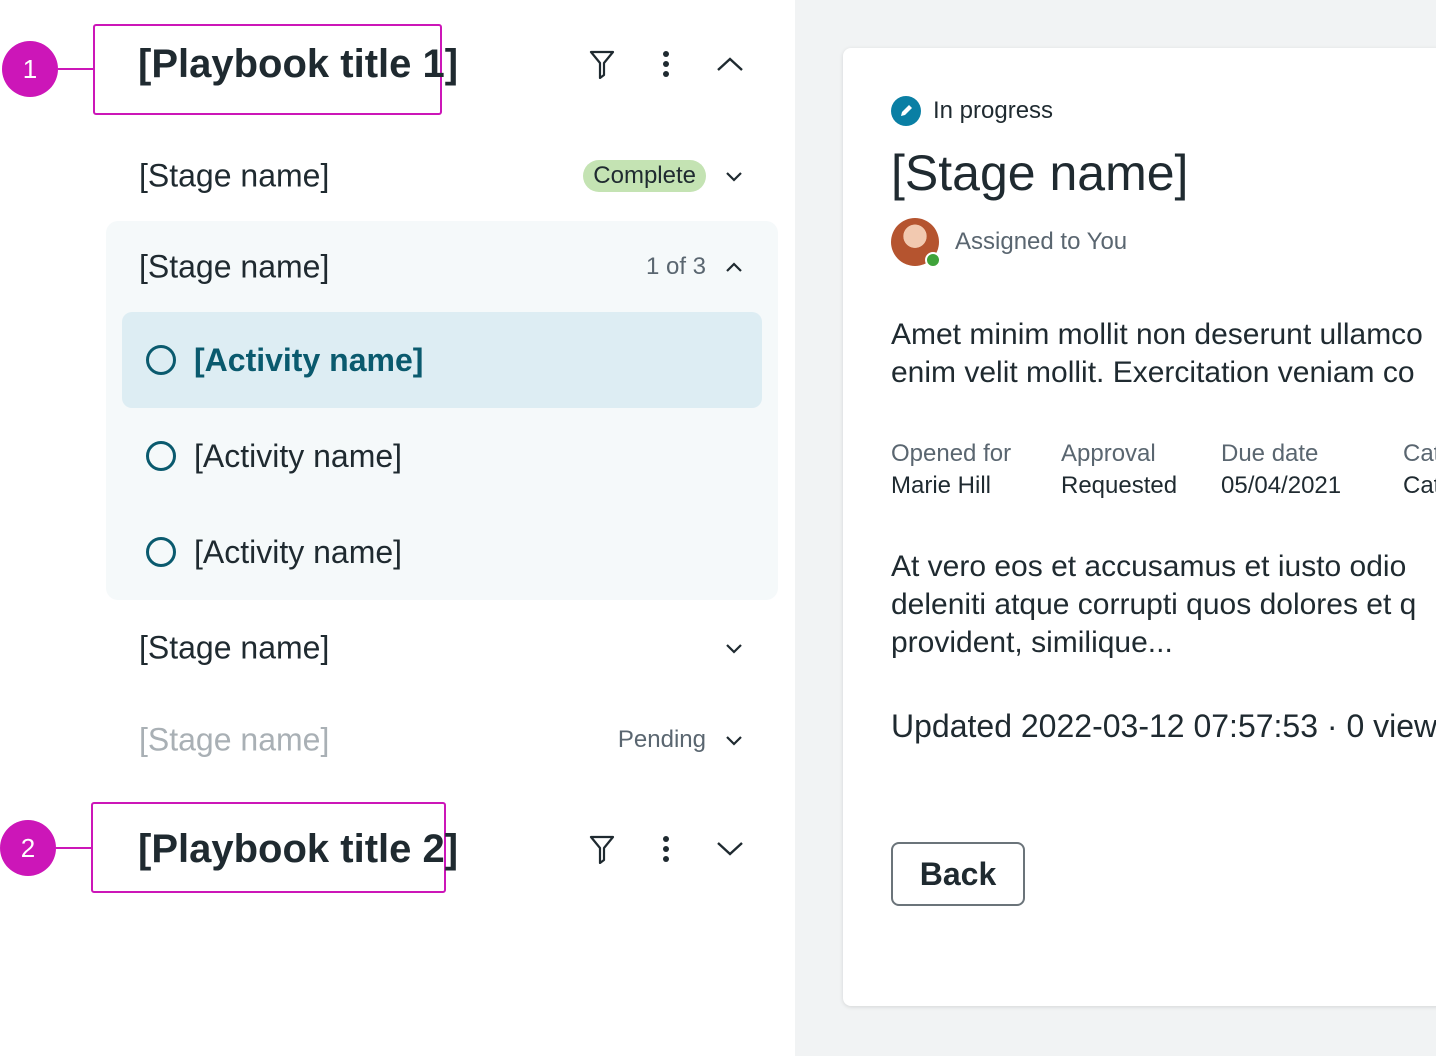 The image size is (1436, 1056). I want to click on presence-dot, so click(933, 260).